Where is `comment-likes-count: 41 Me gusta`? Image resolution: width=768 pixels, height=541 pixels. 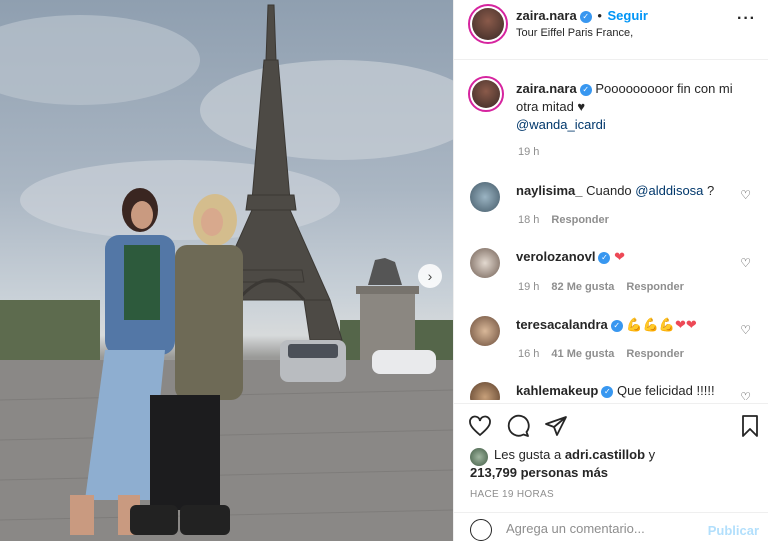
comment-likes-count: 41 Me gusta is located at coordinates (582, 354).